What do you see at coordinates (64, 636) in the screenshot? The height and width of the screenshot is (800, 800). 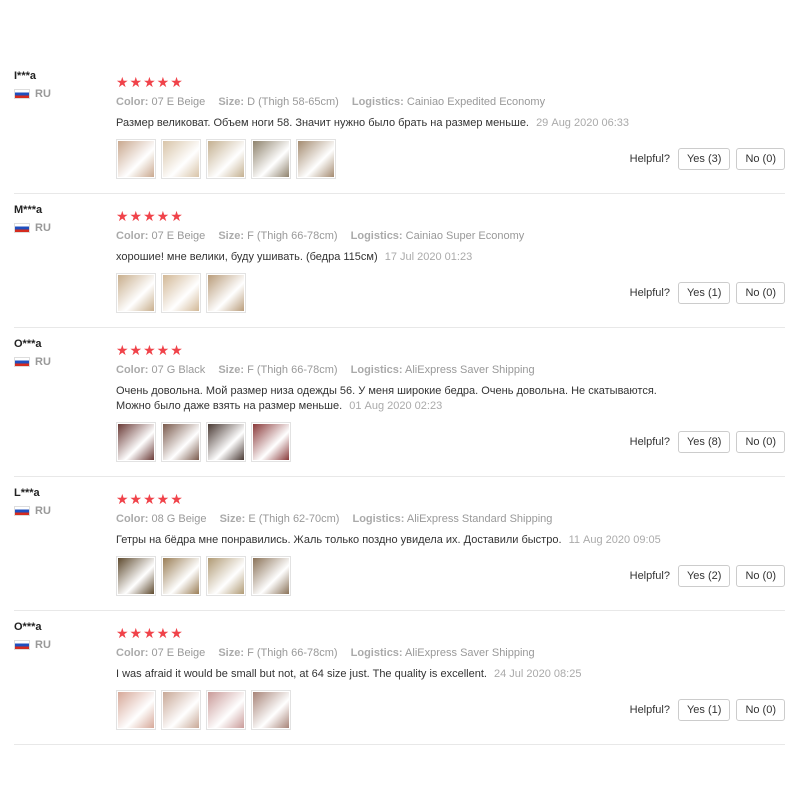 I see `reviewer-info: O***a RU` at bounding box center [64, 636].